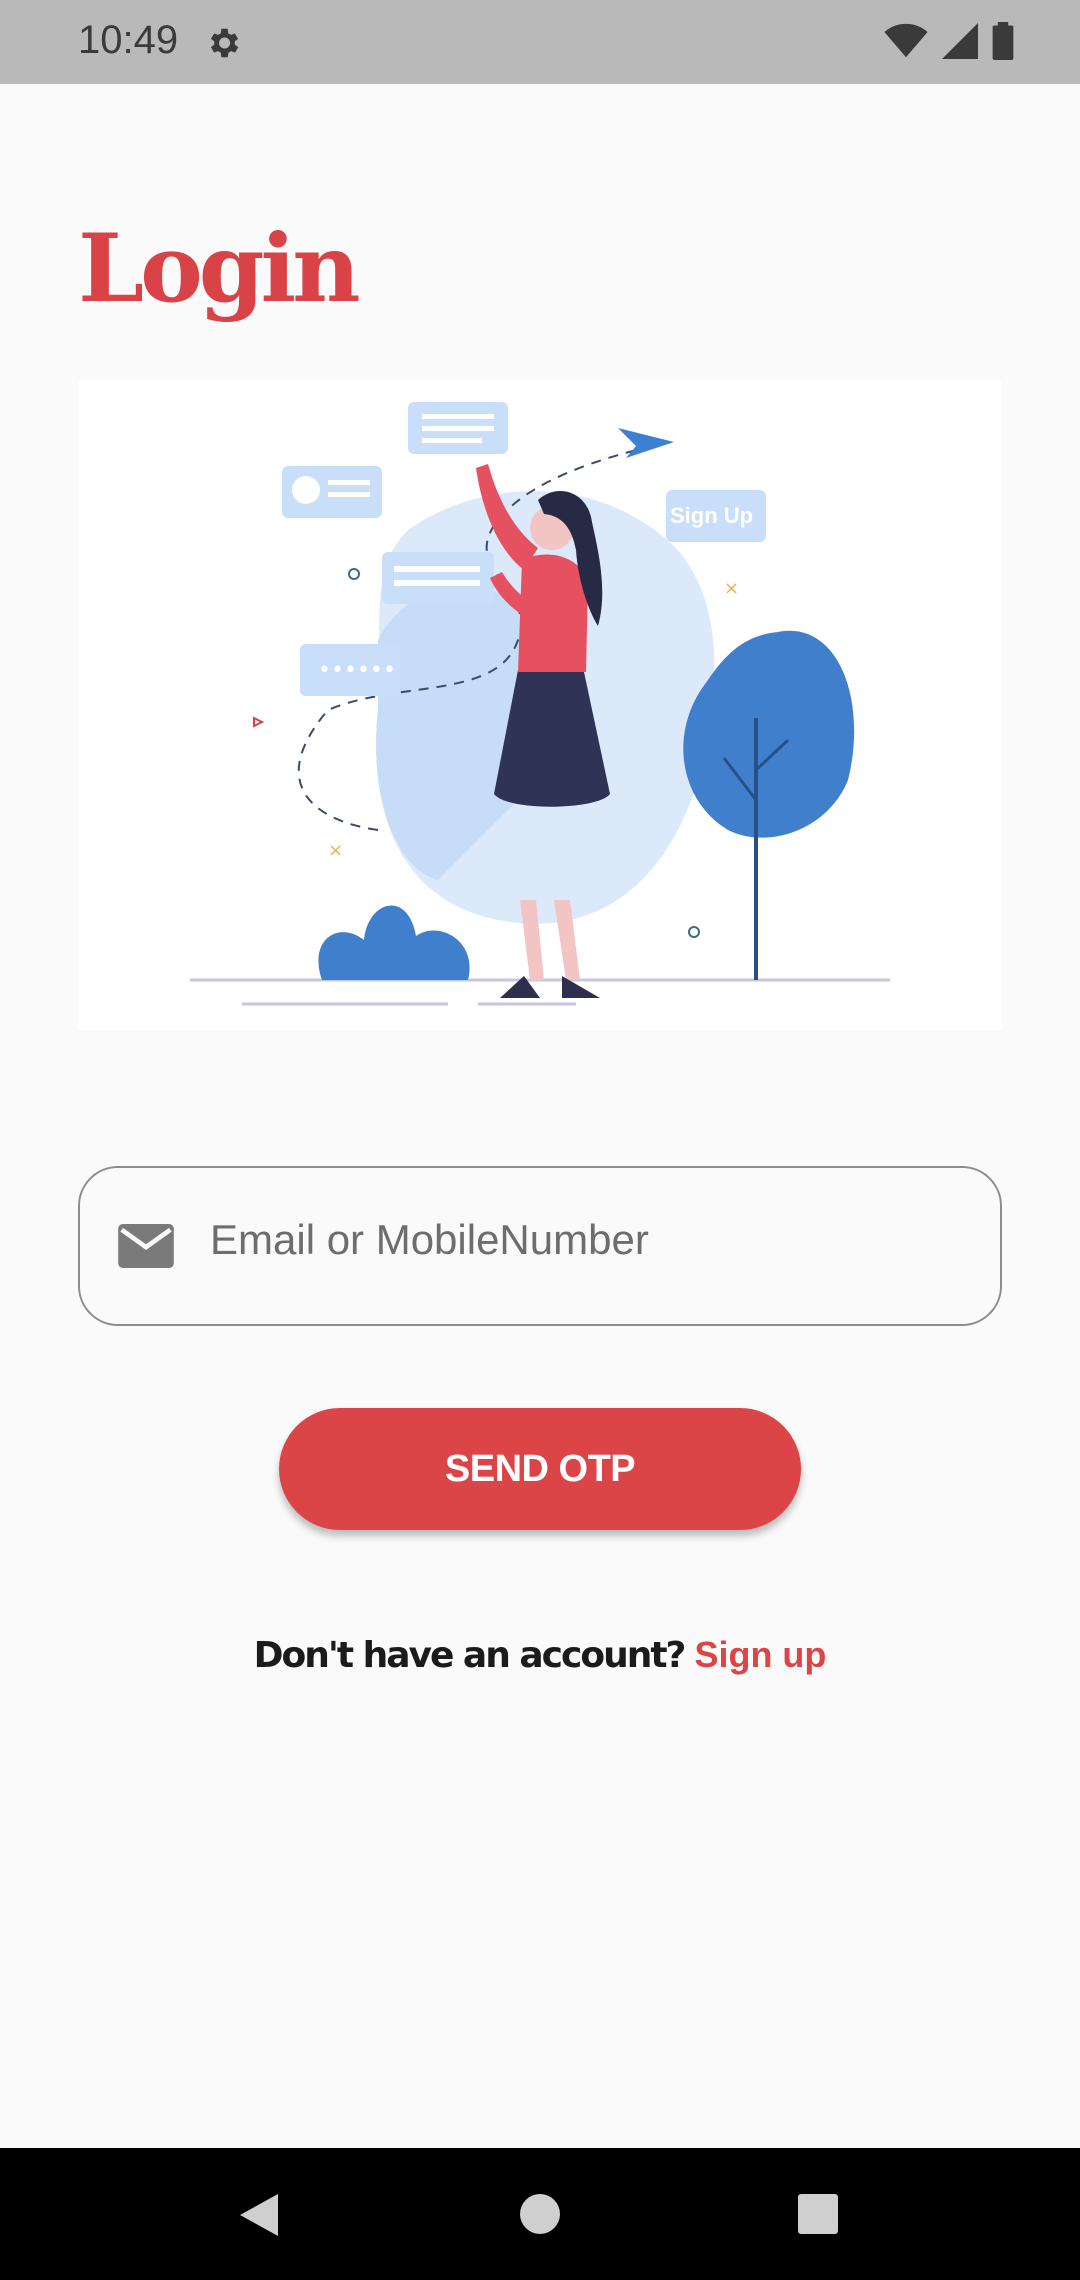 Image resolution: width=1080 pixels, height=2280 pixels. I want to click on email-or-mobile-input: Email or MobileNumber, so click(540, 1246).